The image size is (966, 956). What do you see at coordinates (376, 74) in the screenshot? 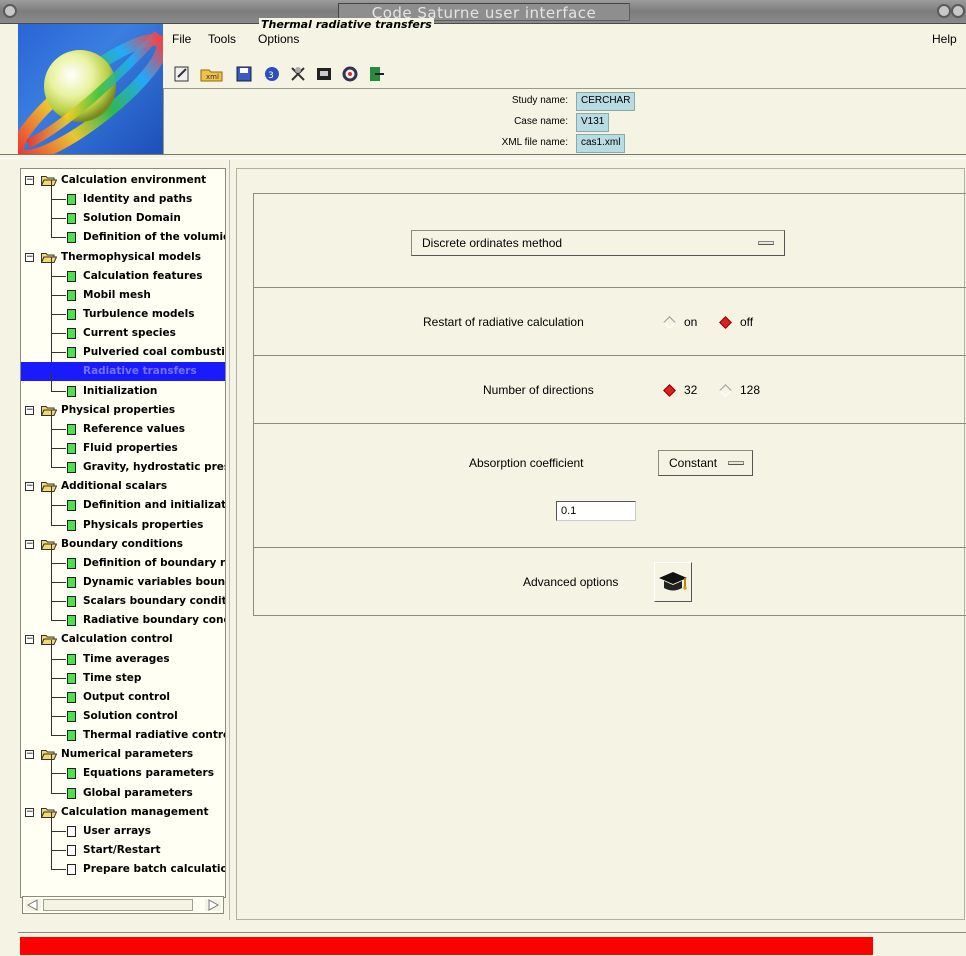
I see `exit-icon` at bounding box center [376, 74].